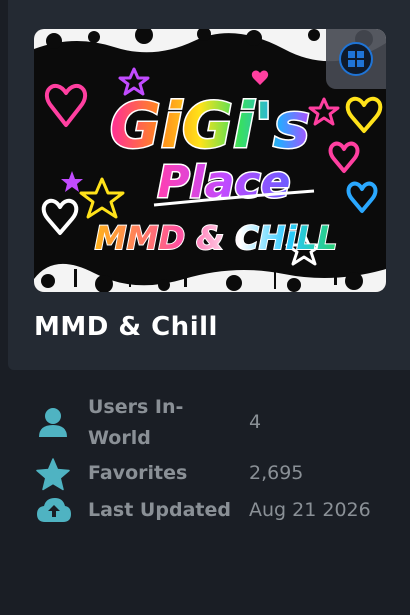  Describe the element at coordinates (53, 511) in the screenshot. I see `cloud-upload-icon` at that location.